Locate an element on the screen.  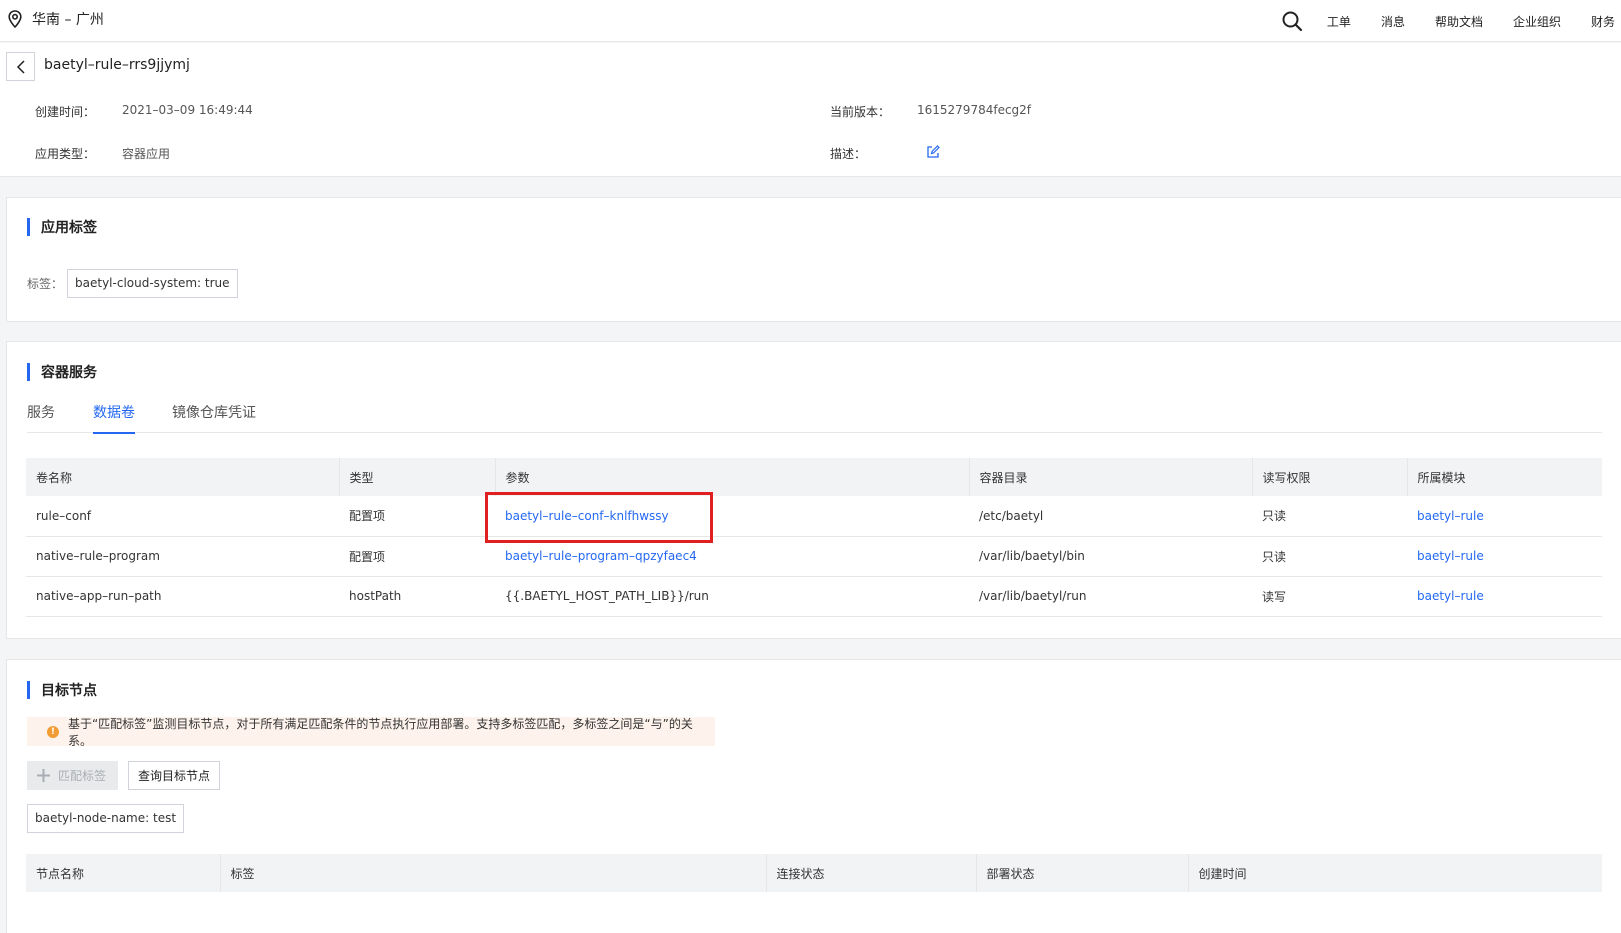
top-bar: 华南 – 广州 工单 消息 帮助文档 企业组织 财务 is located at coordinates (810, 21).